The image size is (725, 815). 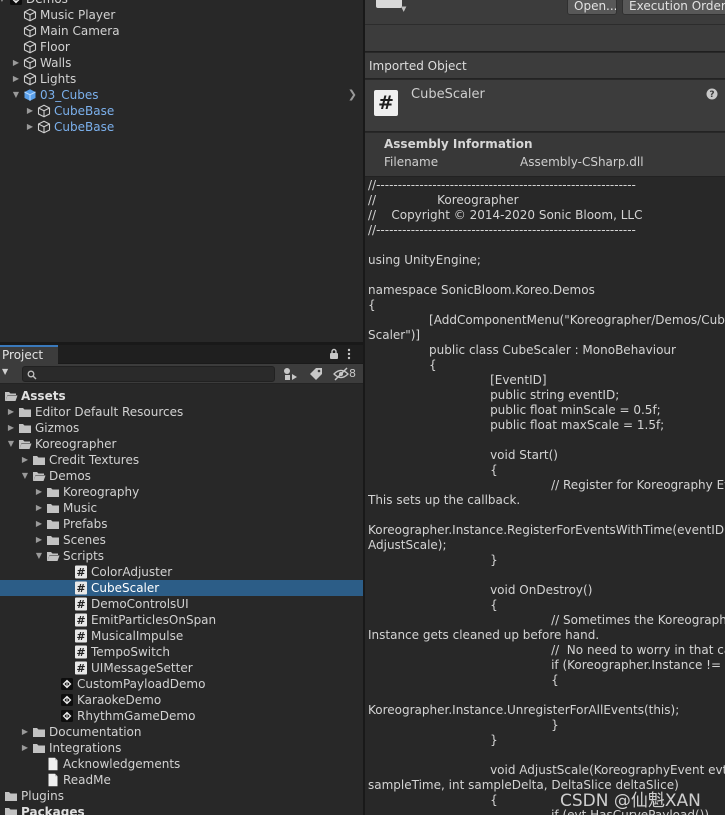 I want to click on project-item: KaraokeDemo, so click(x=181, y=700).